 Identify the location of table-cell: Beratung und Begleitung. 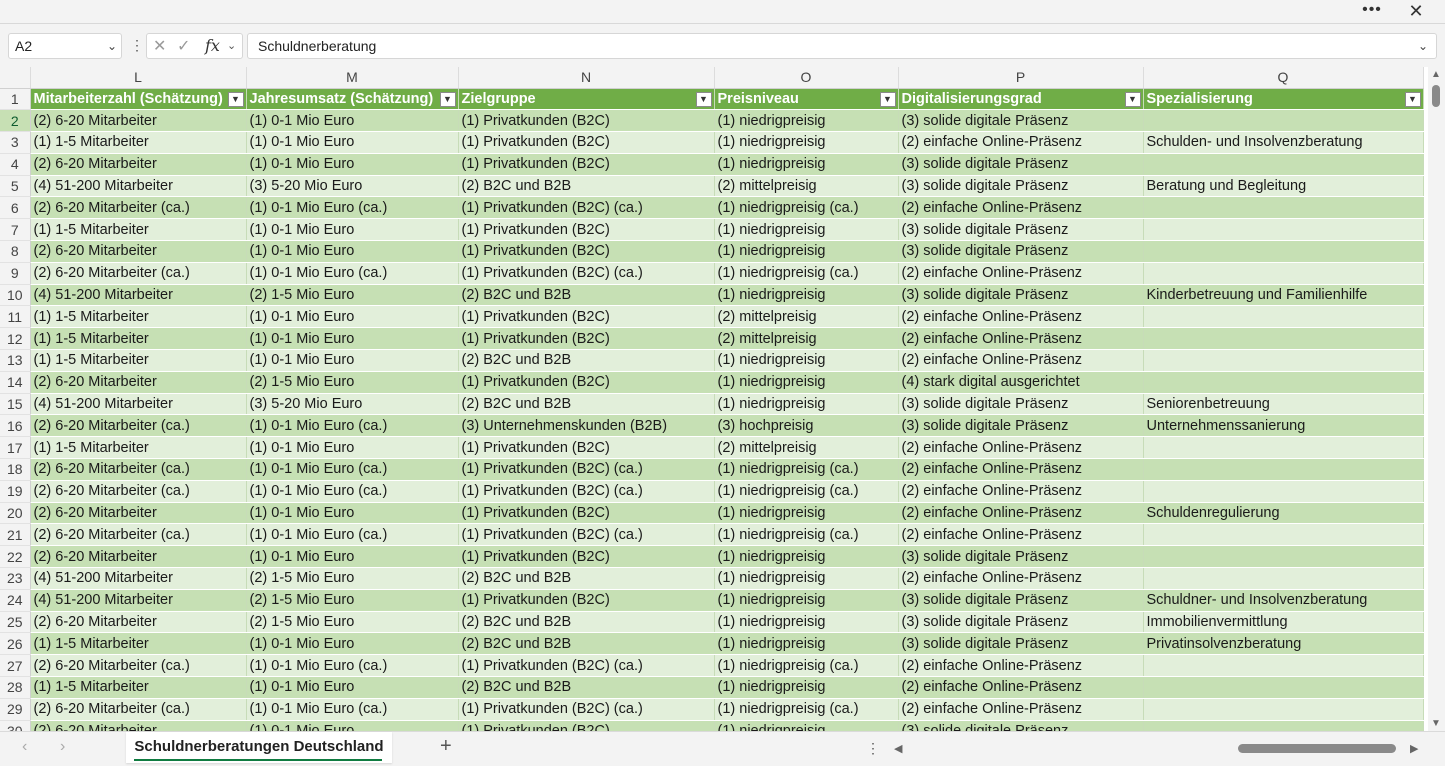
(1283, 186).